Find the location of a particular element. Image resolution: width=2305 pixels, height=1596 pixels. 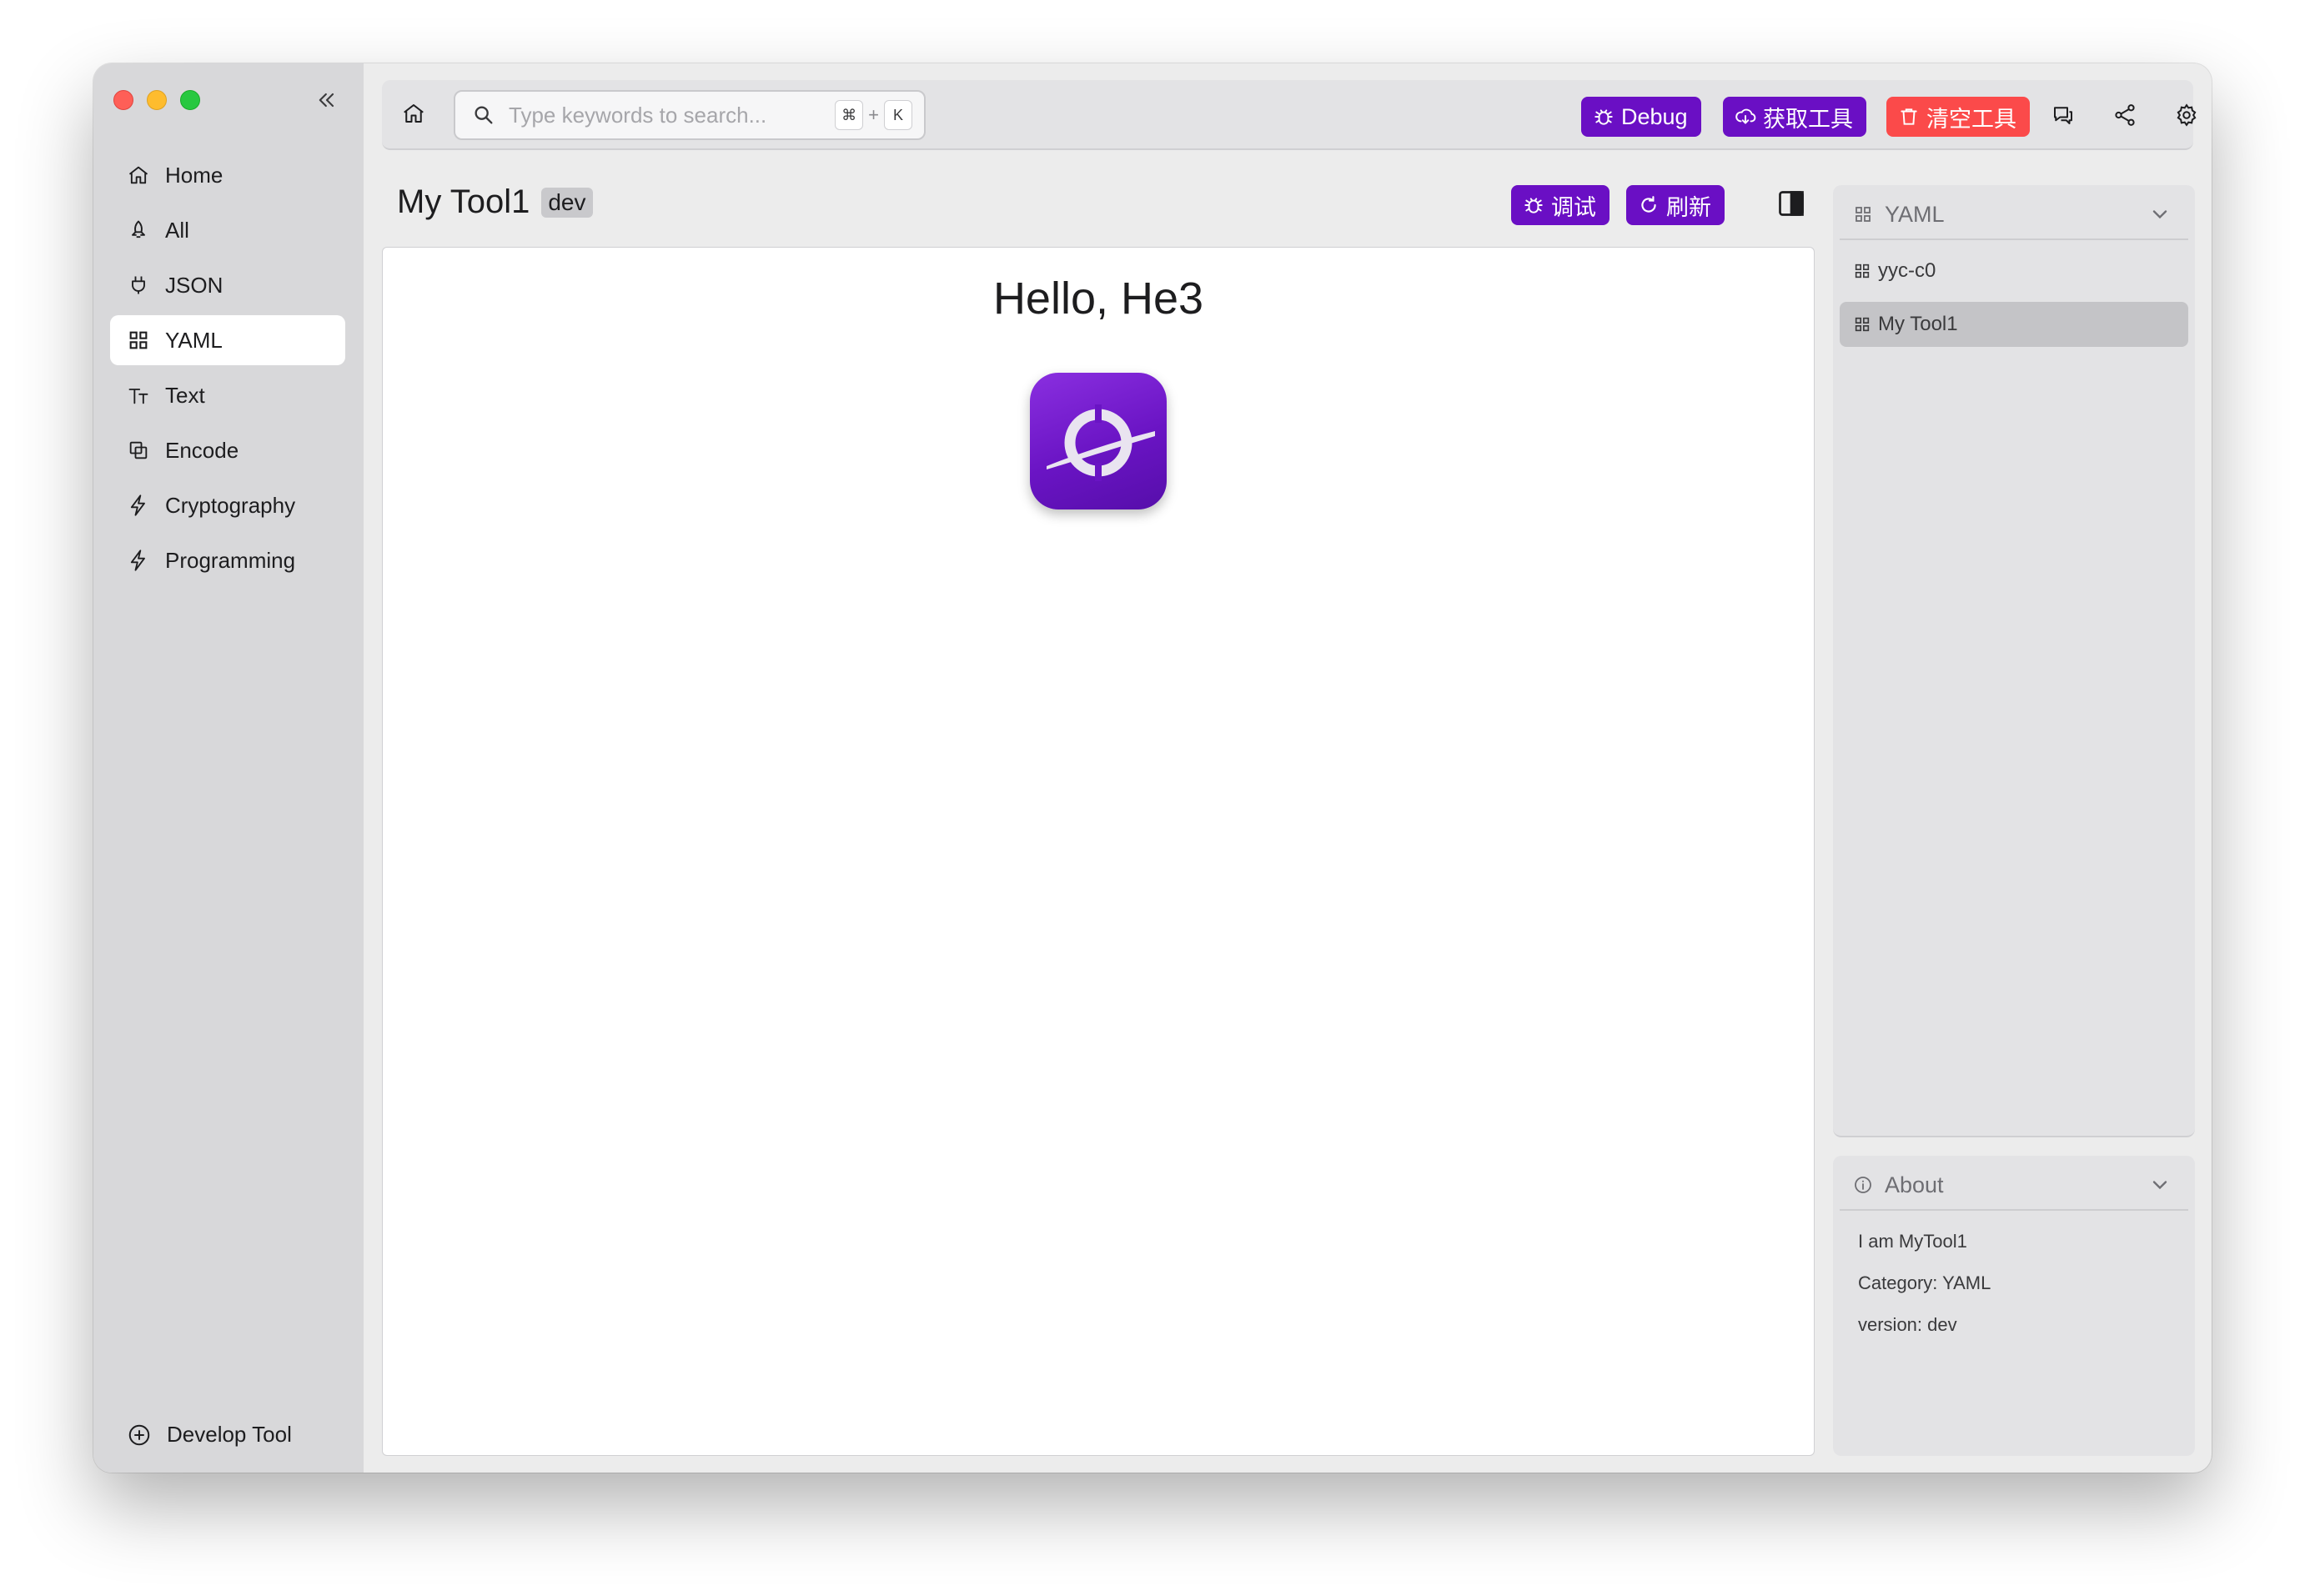

sidebar-item-cryptography: Cryptography is located at coordinates (227, 505).